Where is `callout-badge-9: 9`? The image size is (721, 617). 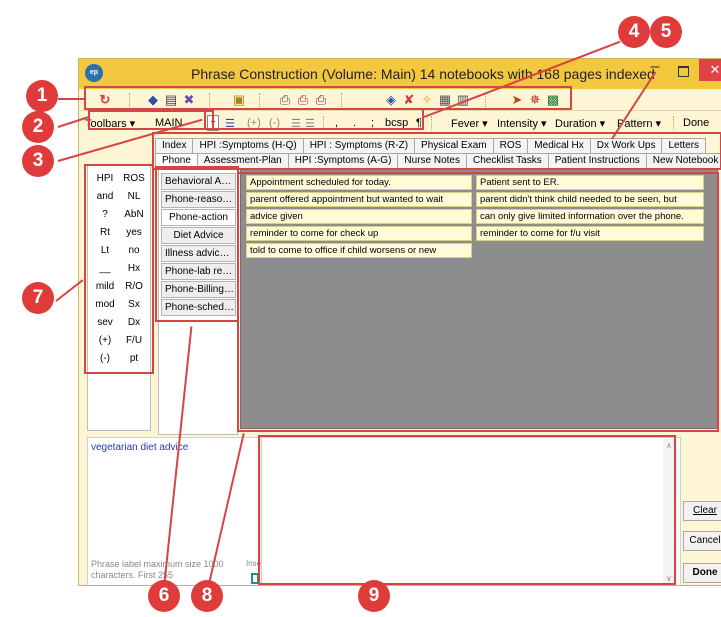 callout-badge-9: 9 is located at coordinates (374, 596).